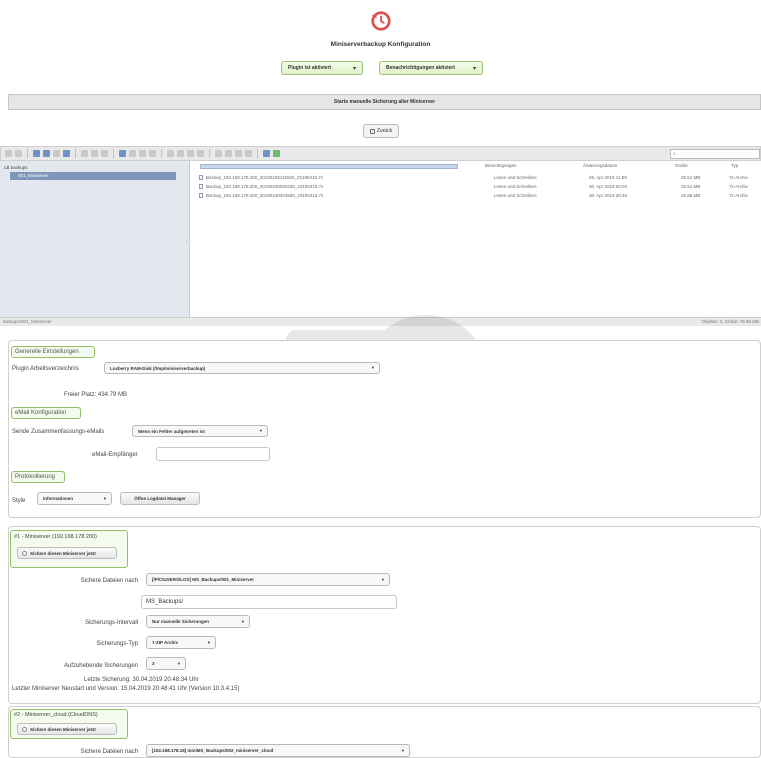  I want to click on copy-icon, so click(122, 153).